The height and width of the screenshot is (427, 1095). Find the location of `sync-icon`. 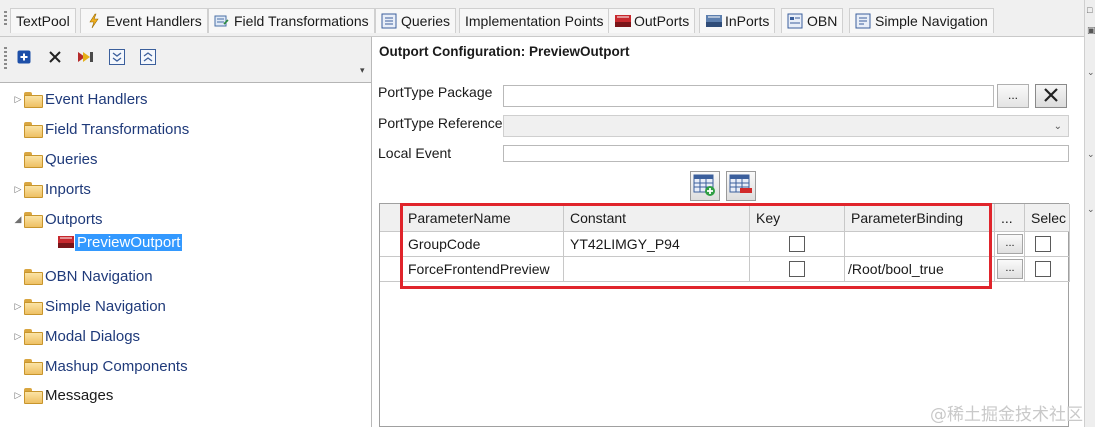

sync-icon is located at coordinates (86, 58).